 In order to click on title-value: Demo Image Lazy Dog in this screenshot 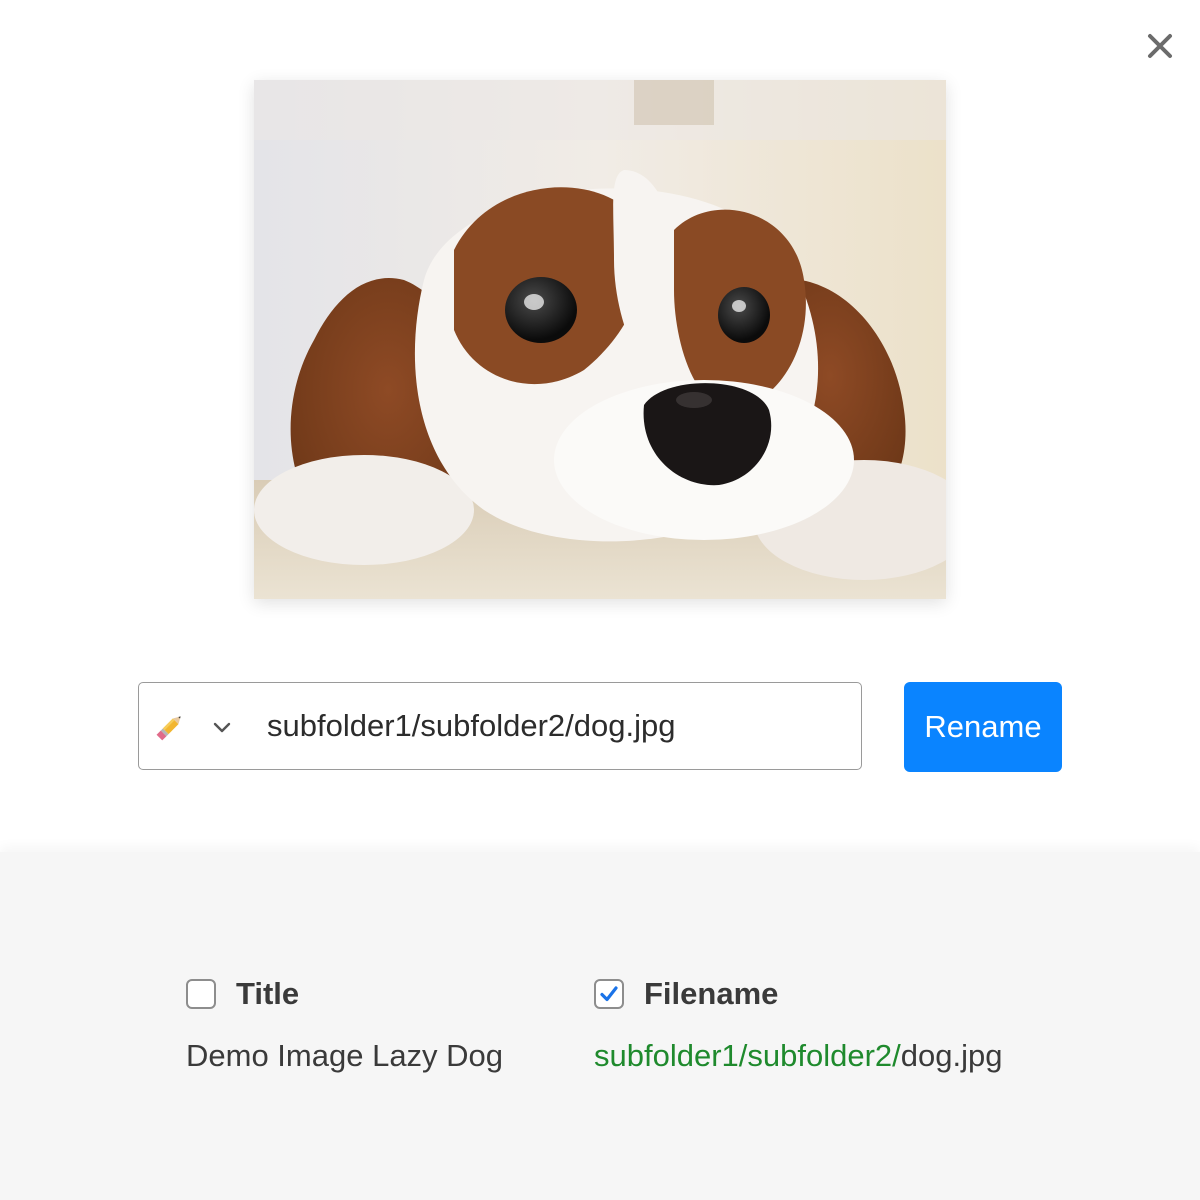, I will do `click(345, 1055)`.